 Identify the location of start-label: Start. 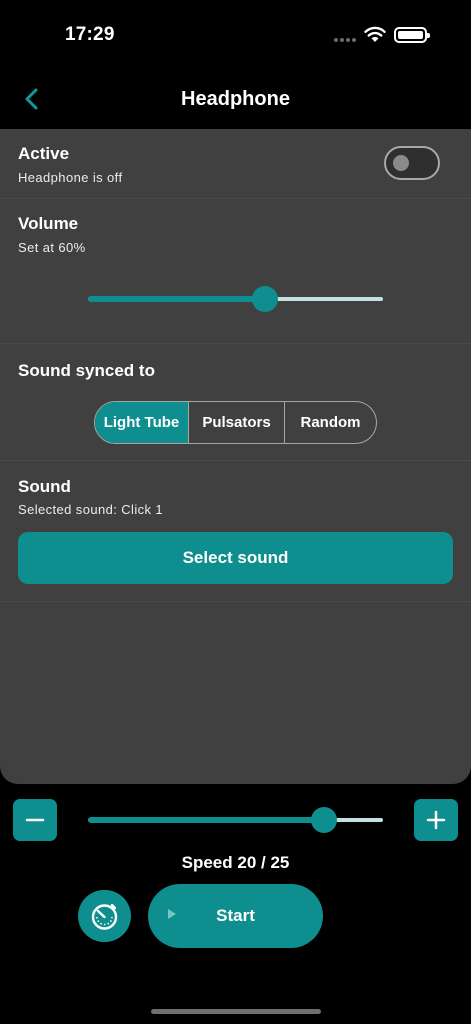
(235, 915).